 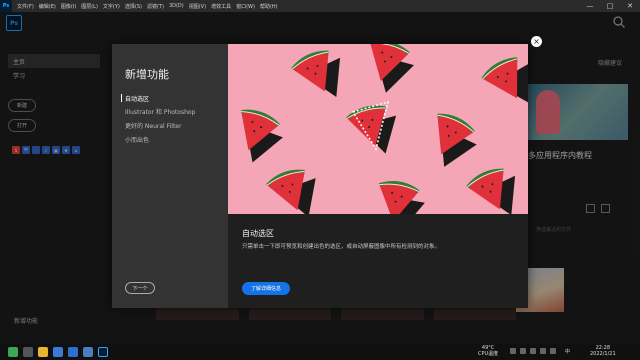 I want to click on feature-description: 只需单击一下即可预览和创建出色的选区，或自动屏蔽图像中所有检测到的对象。, so click(x=341, y=247).